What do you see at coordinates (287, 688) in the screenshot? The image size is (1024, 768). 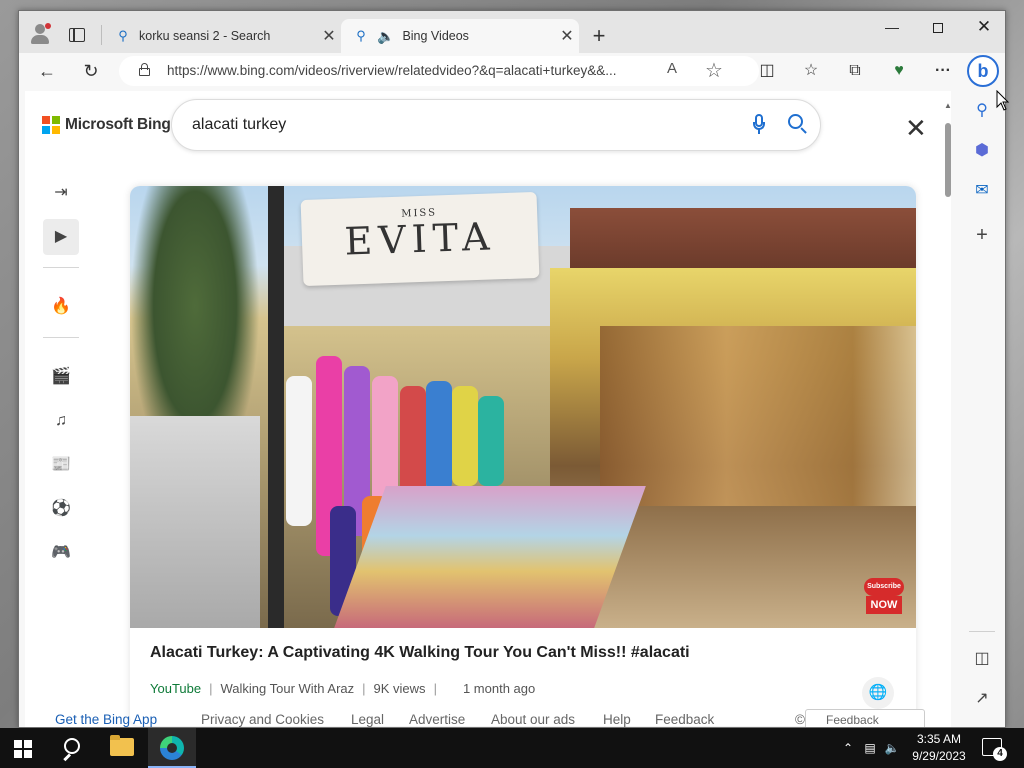 I see `channel-name: Walking Tour With Araz` at bounding box center [287, 688].